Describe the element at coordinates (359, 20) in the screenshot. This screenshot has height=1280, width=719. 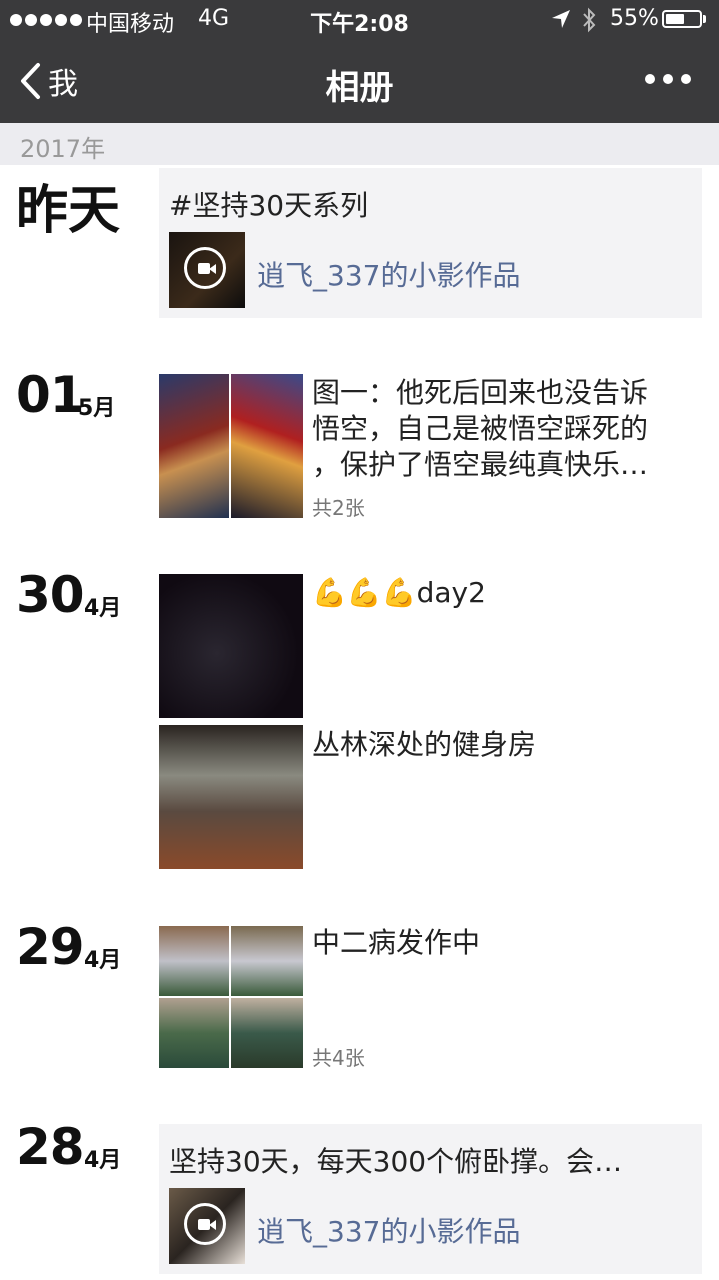
I see `status-bar: 中国移动 4G 下午2:08 55%` at that location.